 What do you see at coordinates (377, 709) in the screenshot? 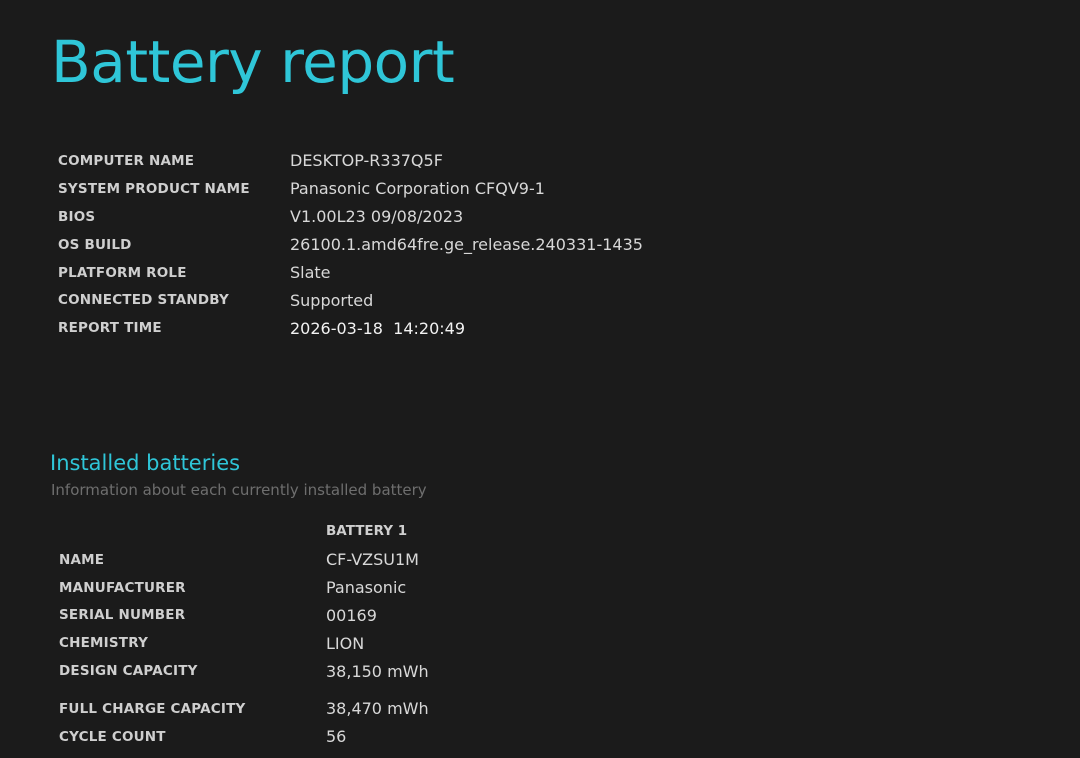
I see `full-charge-capacity-value: 38,470 mWh` at bounding box center [377, 709].